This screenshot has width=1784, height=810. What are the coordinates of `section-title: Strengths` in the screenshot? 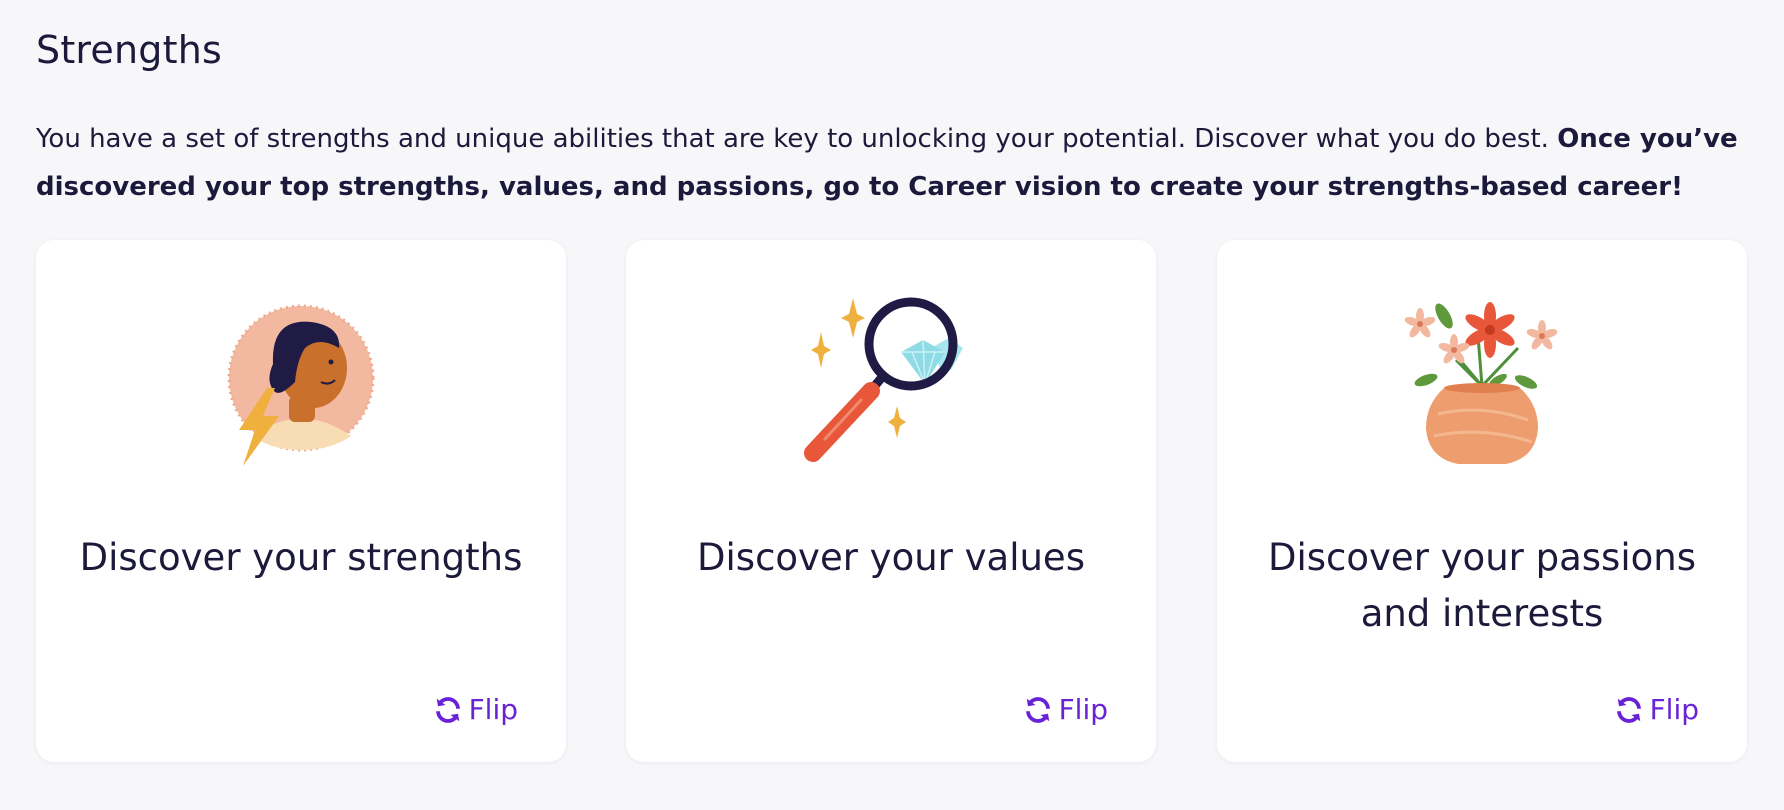 It's located at (129, 50).